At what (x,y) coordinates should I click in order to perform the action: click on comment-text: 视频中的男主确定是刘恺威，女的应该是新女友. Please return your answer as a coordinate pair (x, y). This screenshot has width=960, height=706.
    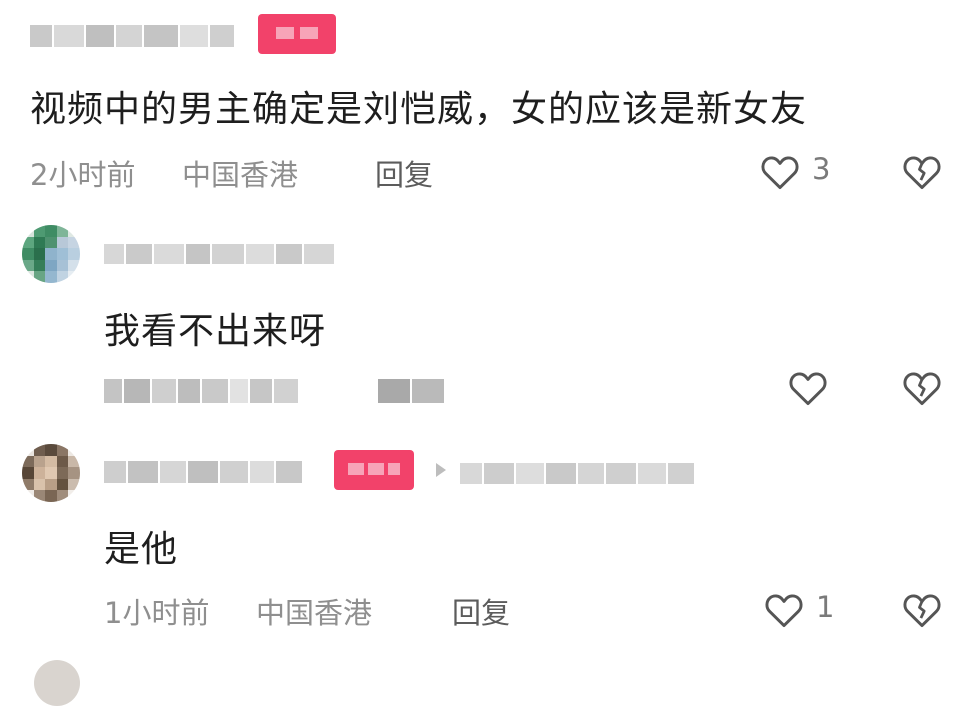
    Looking at the image, I should click on (419, 109).